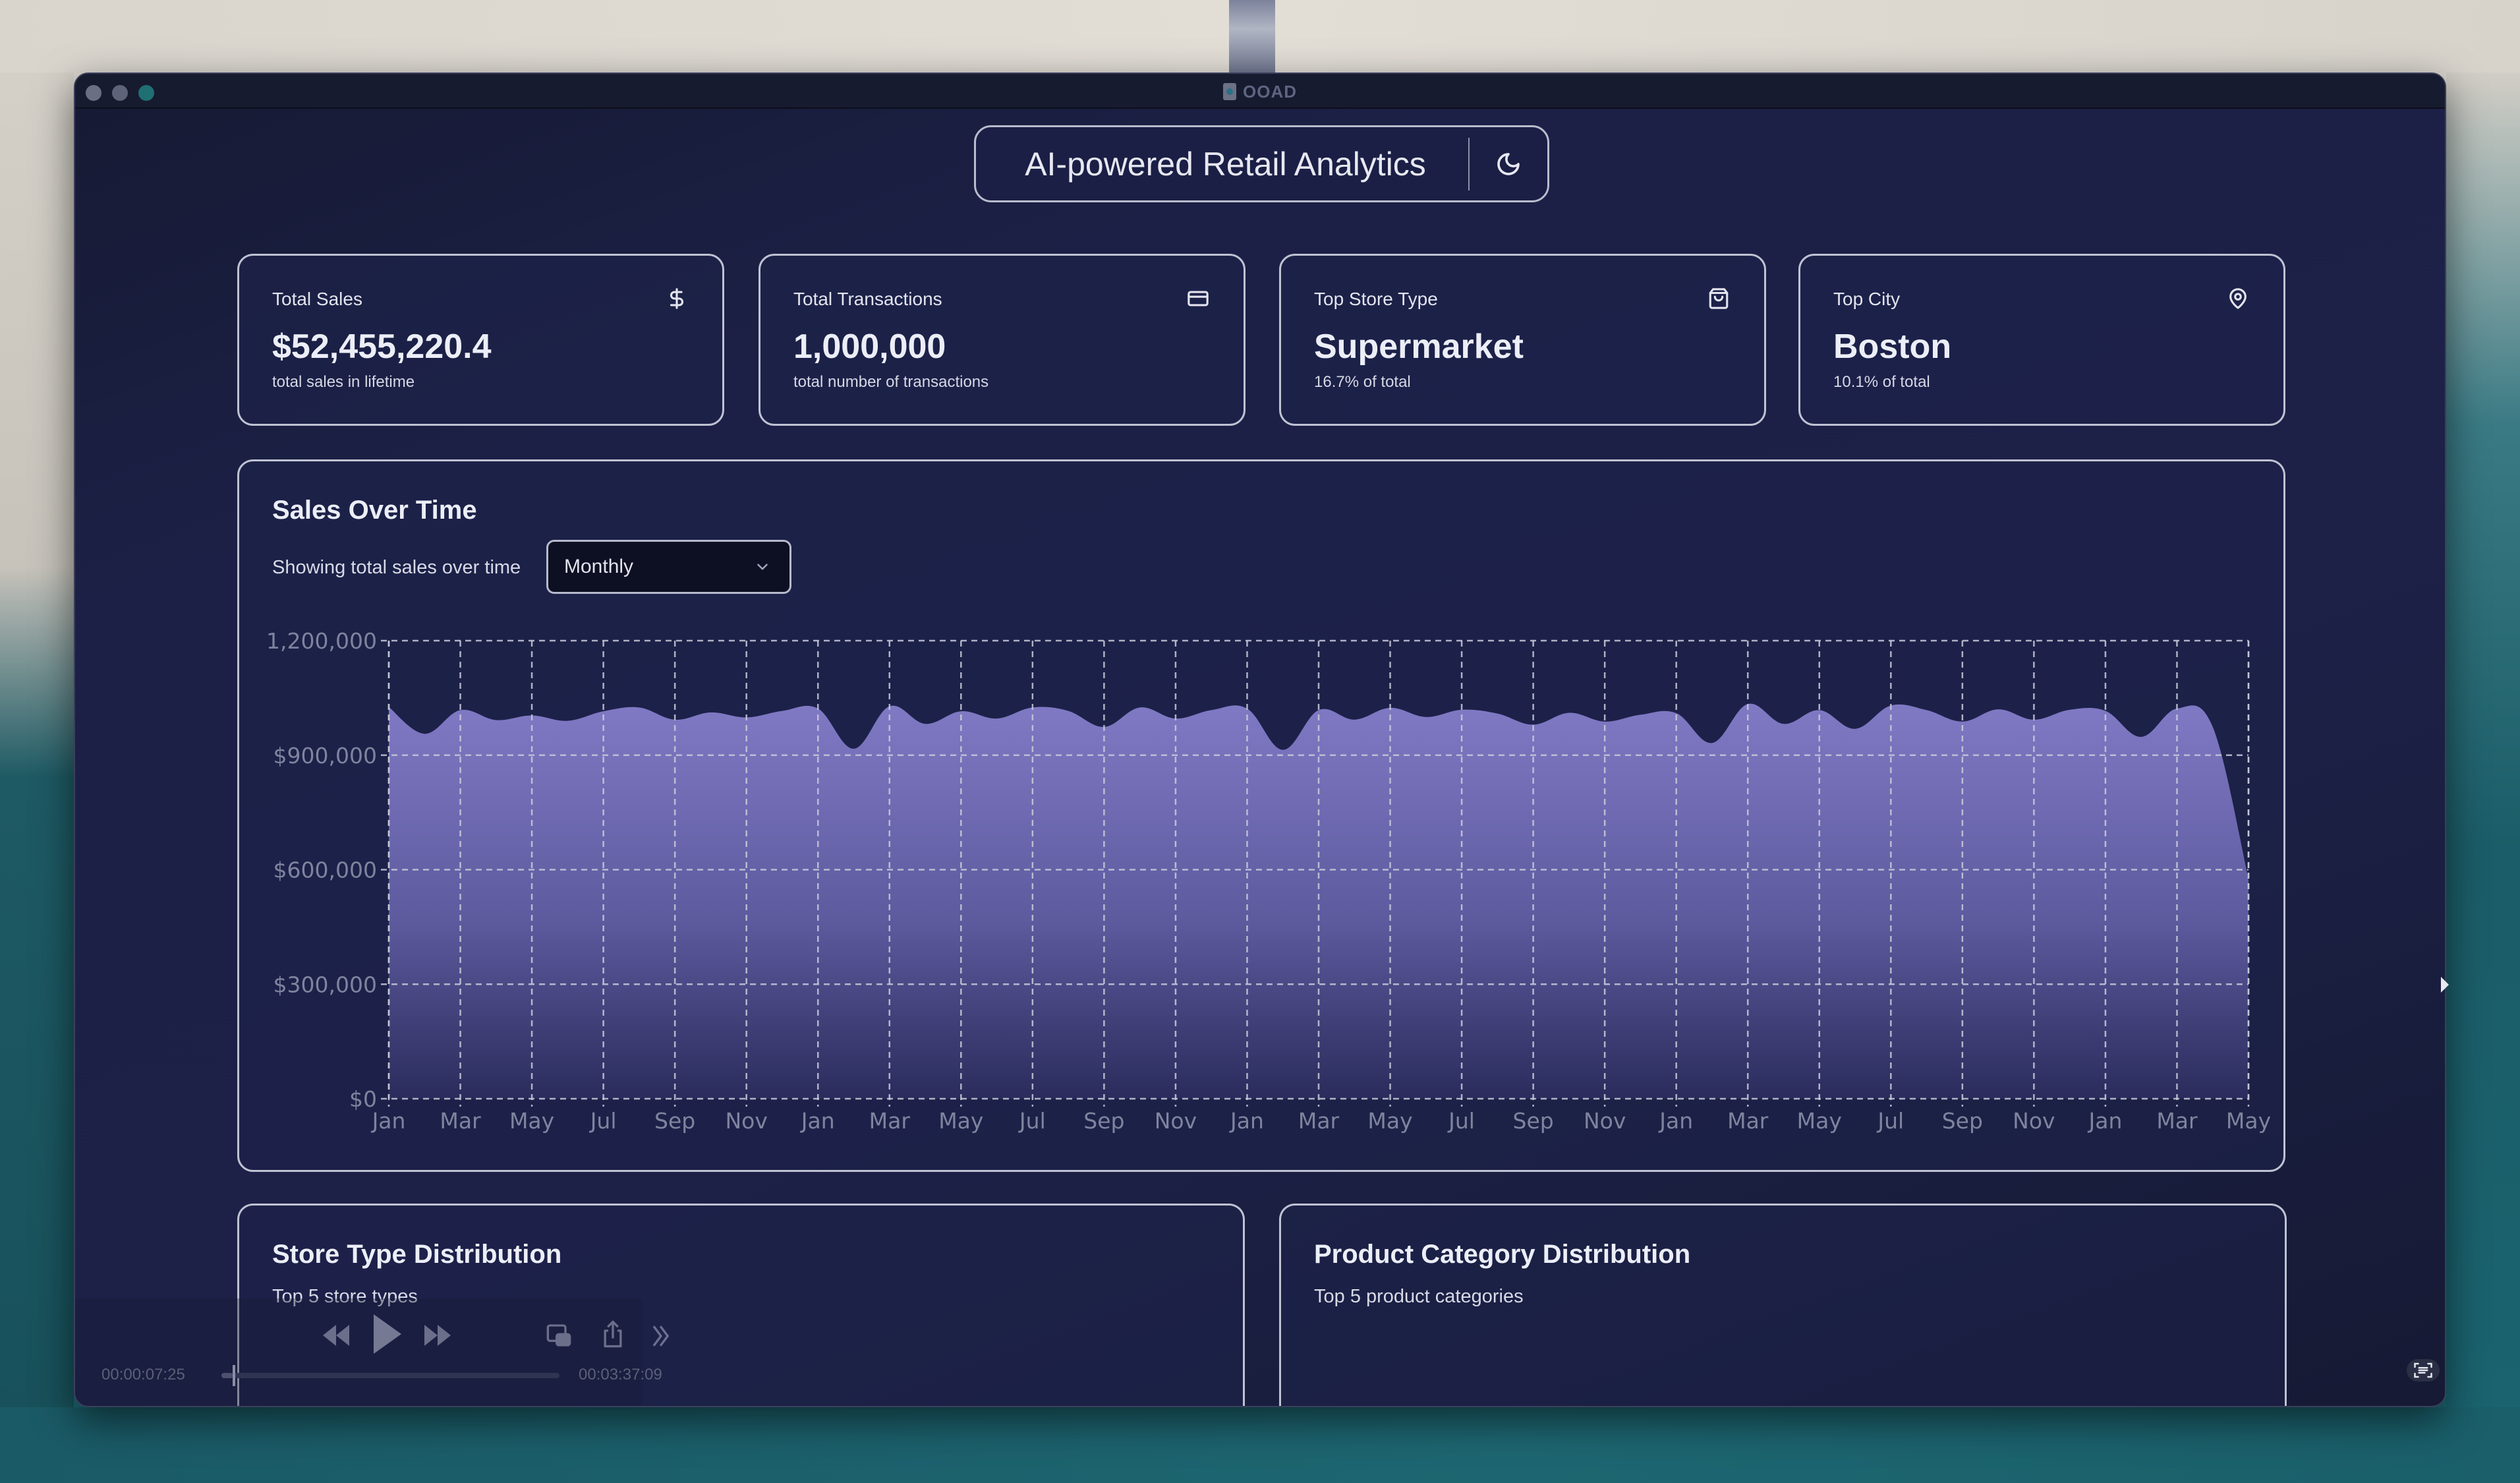  What do you see at coordinates (1419, 1296) in the screenshot?
I see `card-subtitle: Top 5 product categories` at bounding box center [1419, 1296].